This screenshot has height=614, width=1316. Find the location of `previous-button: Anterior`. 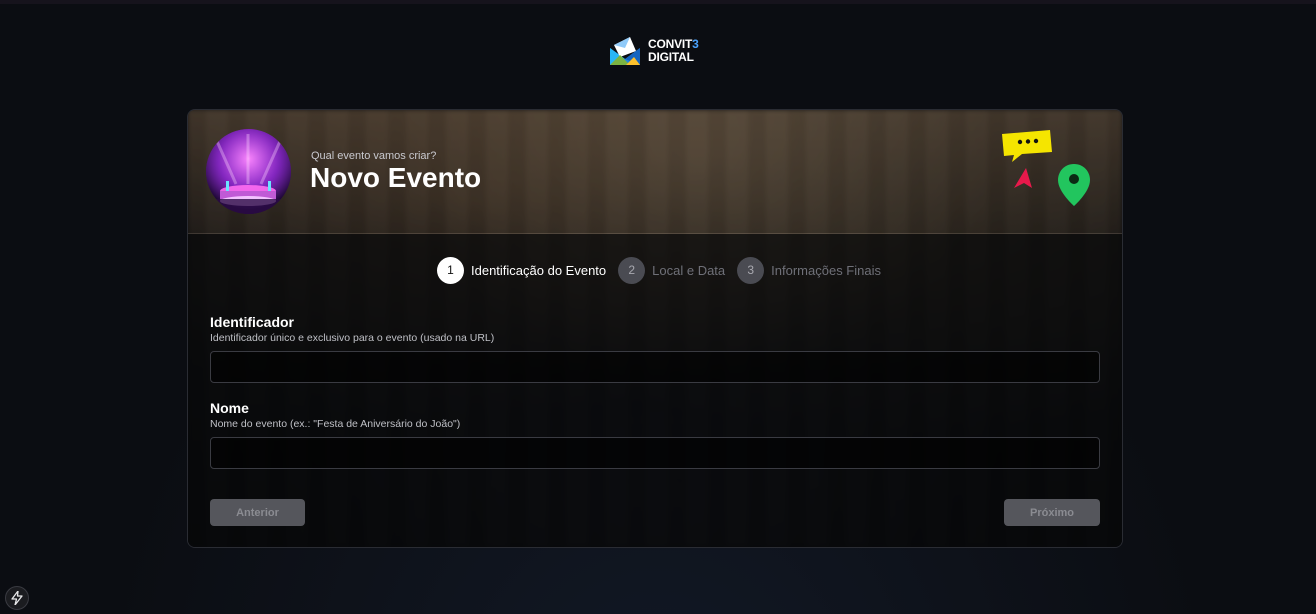

previous-button: Anterior is located at coordinates (257, 512).